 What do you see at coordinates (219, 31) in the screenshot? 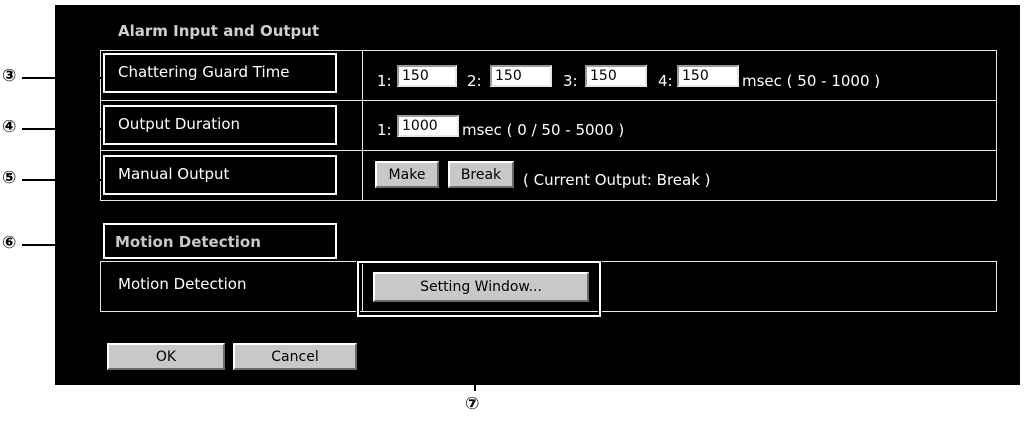
I see `alarm-section-title: Alarm Input and Output` at bounding box center [219, 31].